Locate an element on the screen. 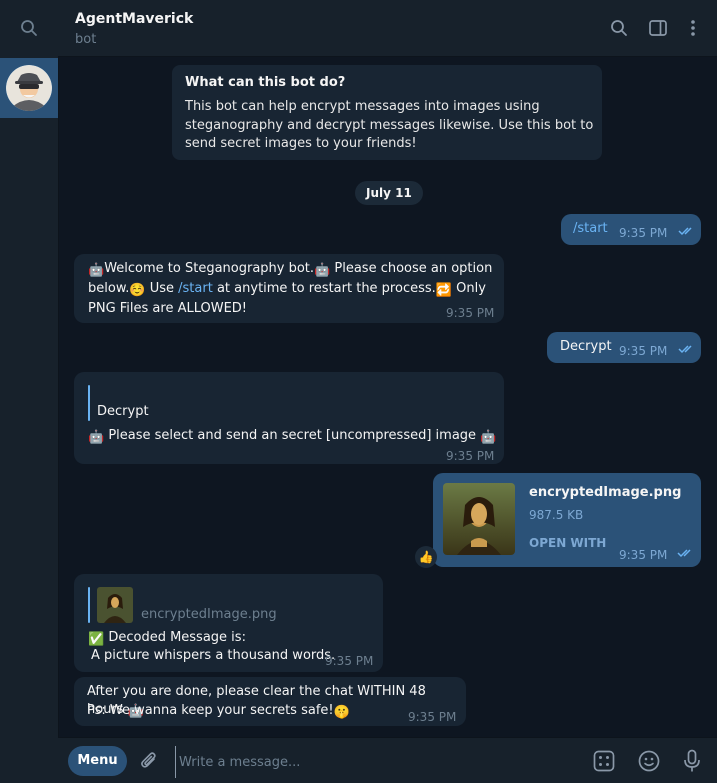 Image resolution: width=717 pixels, height=783 pixels. voice-record-button is located at coordinates (692, 761).